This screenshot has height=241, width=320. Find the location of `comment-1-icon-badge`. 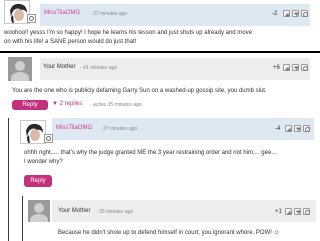

comment-1-icon-badge is located at coordinates (31, 18).